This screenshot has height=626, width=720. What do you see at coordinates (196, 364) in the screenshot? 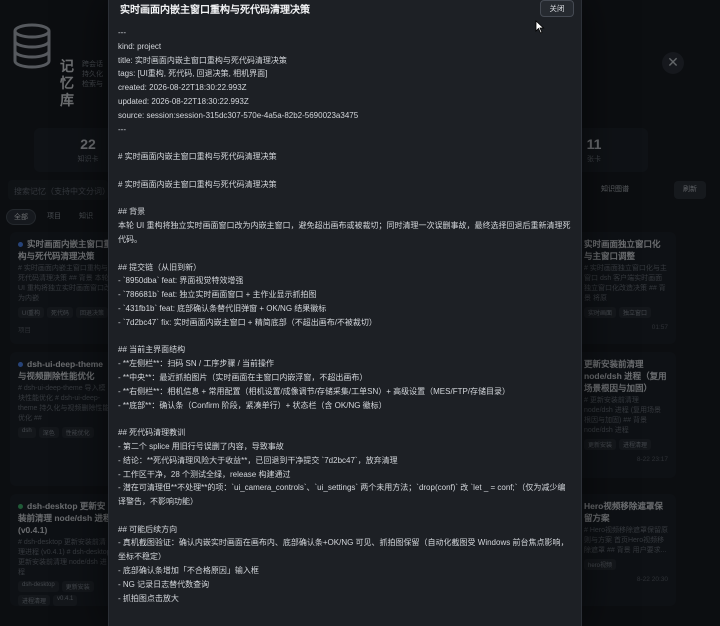
I see `doc-line: - **左侧栏**：扫码 SN / 工序步骤 / 当前操作` at bounding box center [196, 364].